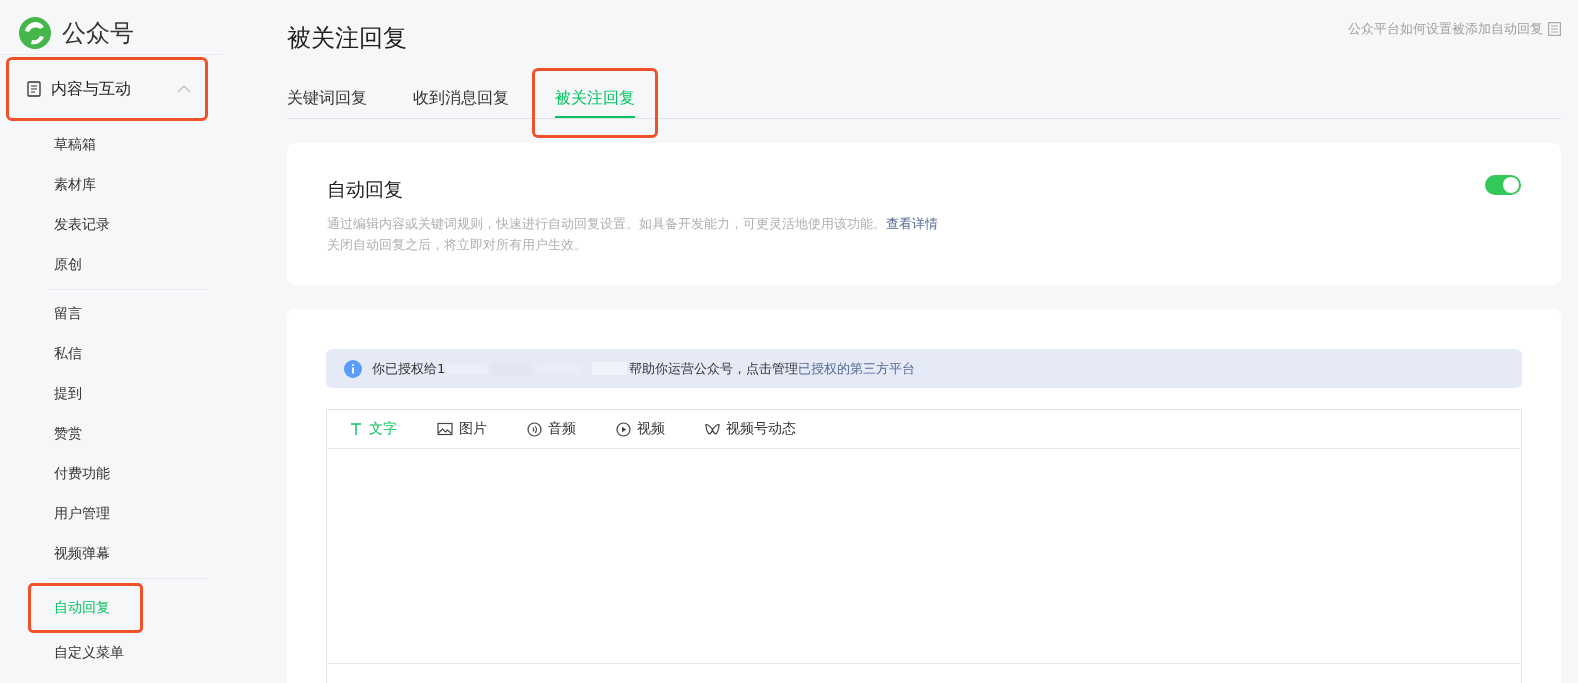  Describe the element at coordinates (92, 653) in the screenshot. I see `sidebar-item: 自定义菜单` at that location.